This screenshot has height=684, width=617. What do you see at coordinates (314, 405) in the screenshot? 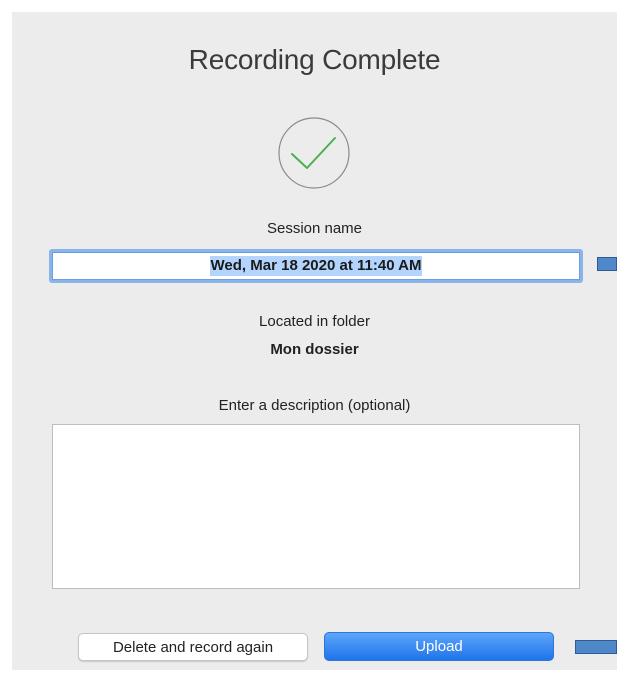
I see `description-label: Enter a description (optional)` at bounding box center [314, 405].